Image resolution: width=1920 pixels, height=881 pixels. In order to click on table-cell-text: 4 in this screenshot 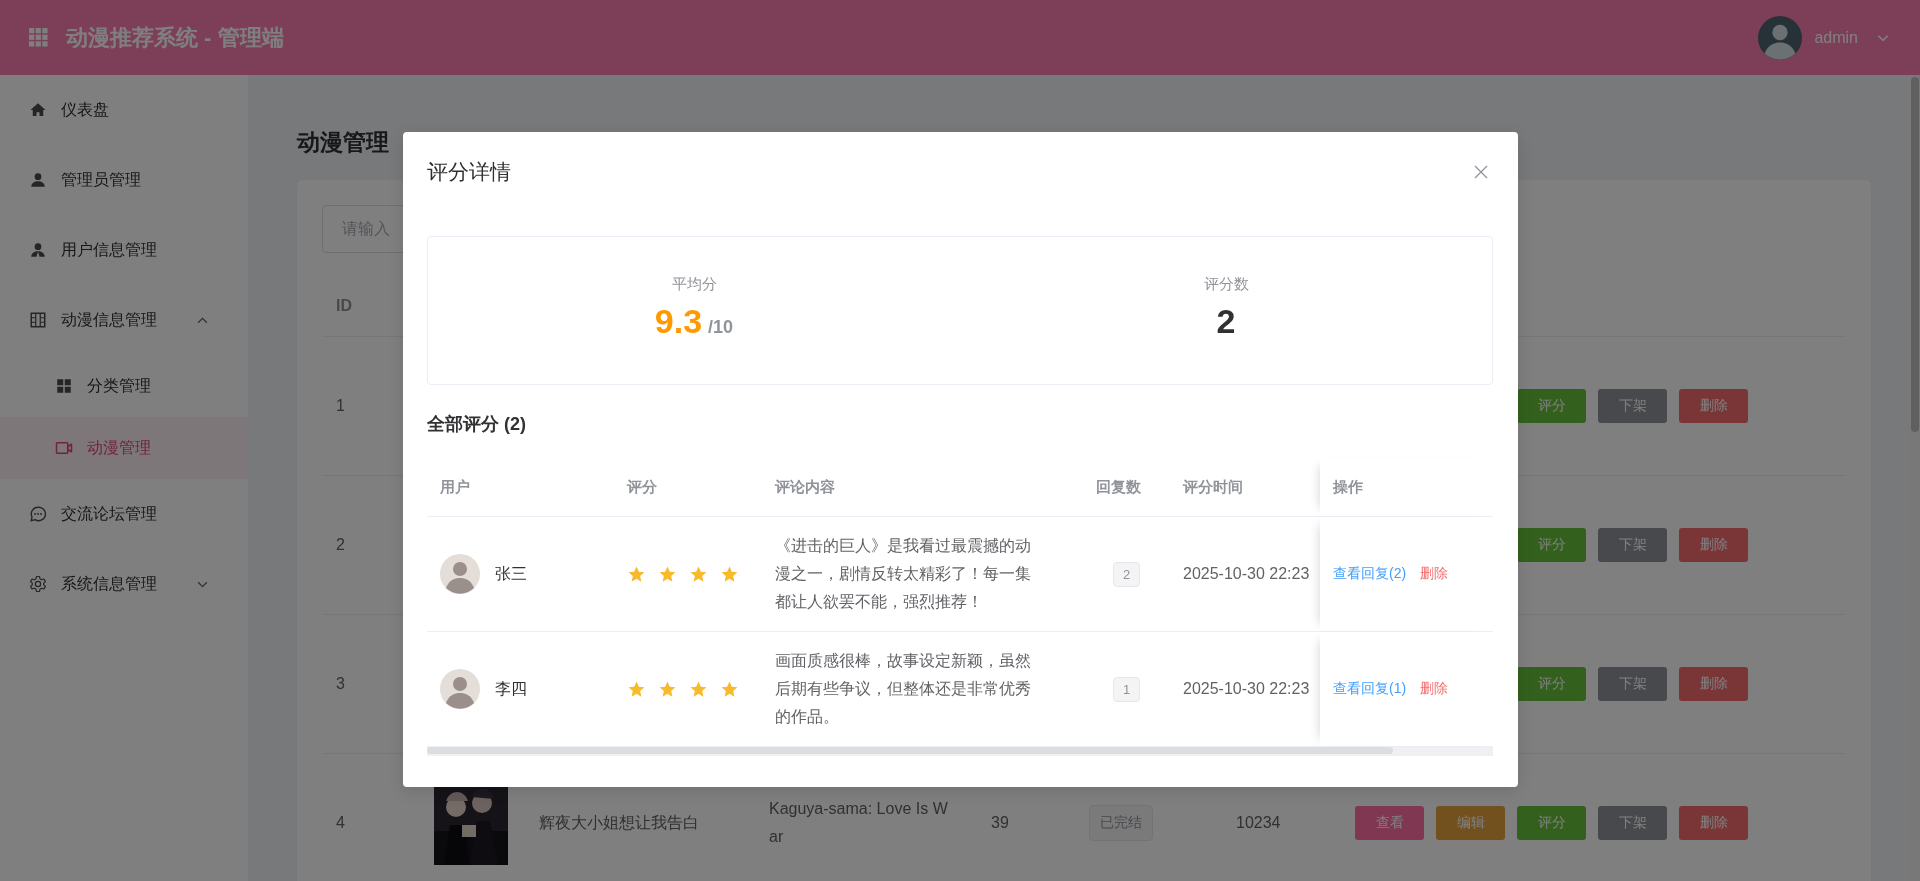, I will do `click(340, 823)`.